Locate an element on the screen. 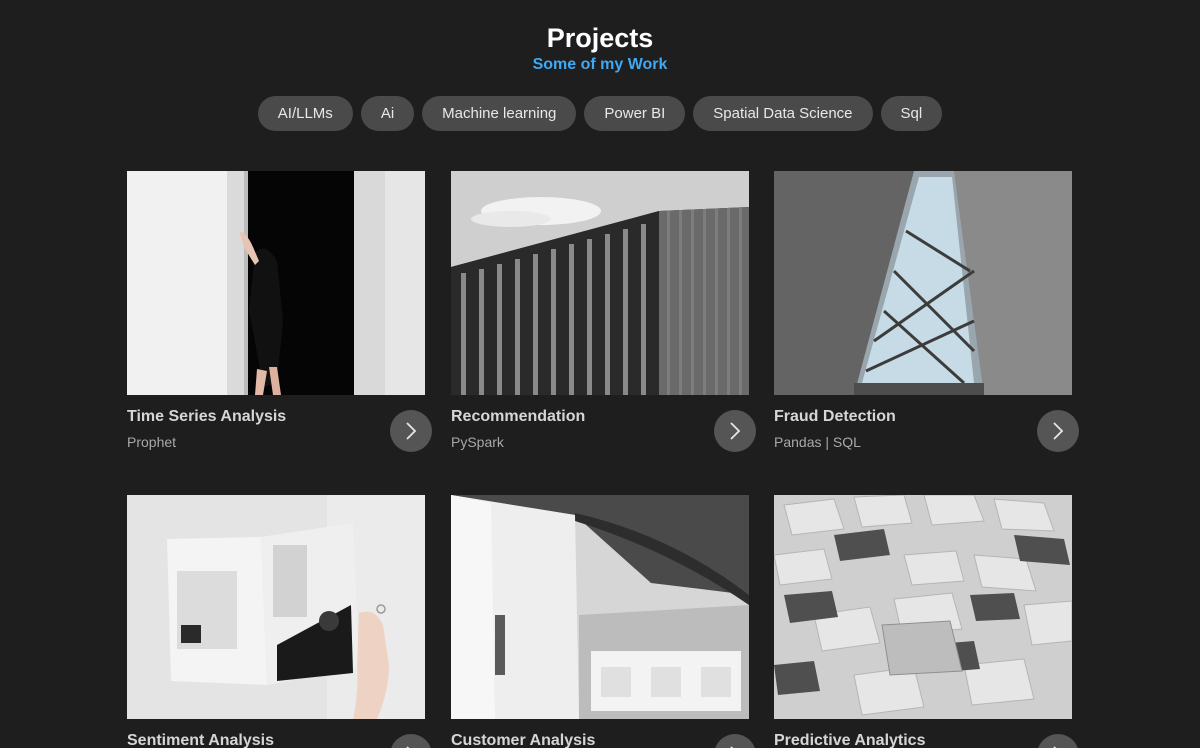 The height and width of the screenshot is (748, 1200). project-thumbnail-triangular-skylight is located at coordinates (923, 283).